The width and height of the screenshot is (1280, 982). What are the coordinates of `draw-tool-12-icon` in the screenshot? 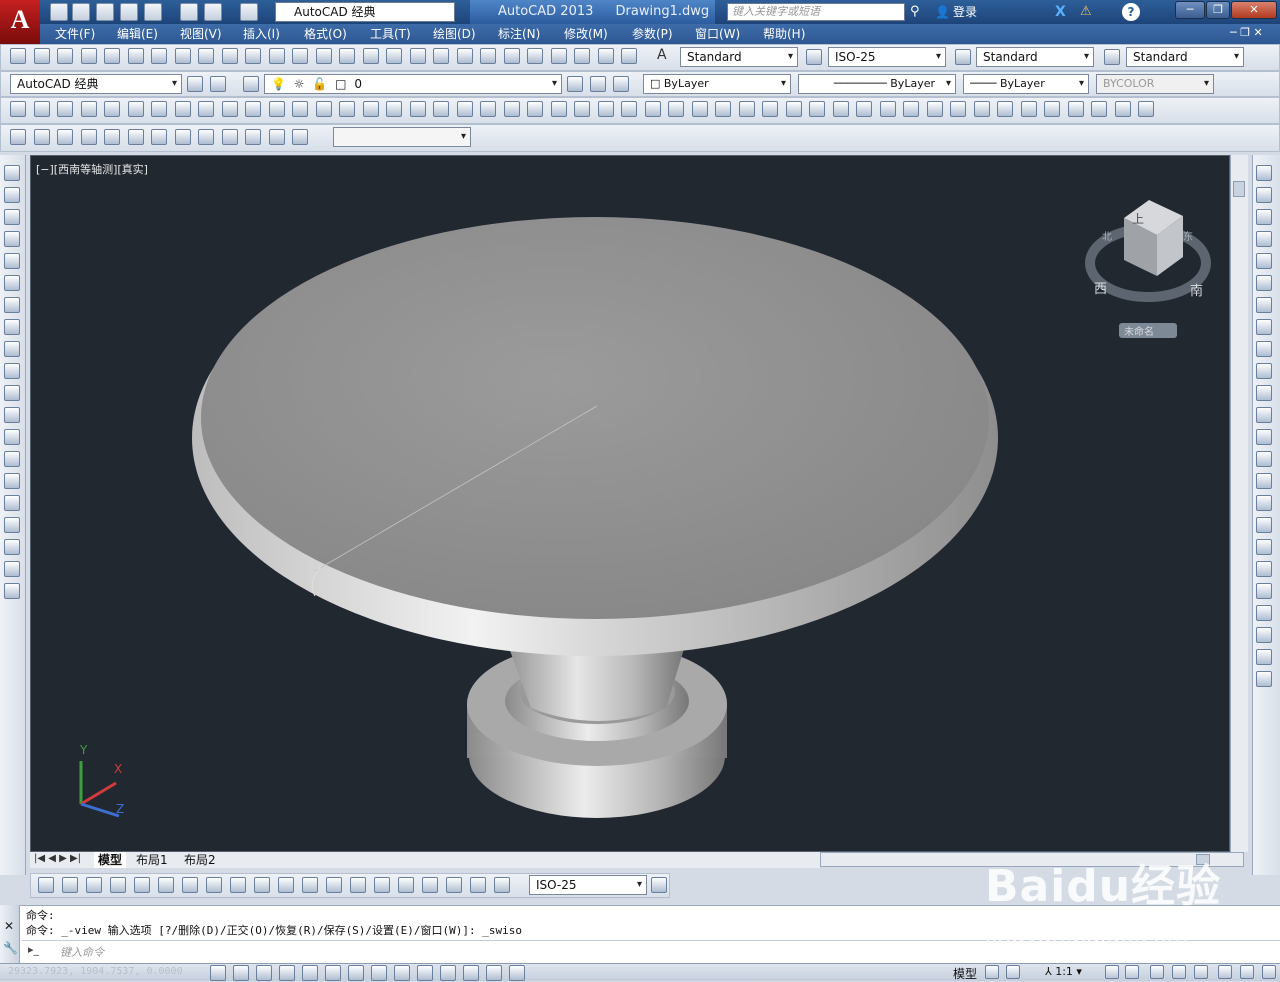 It's located at (12, 415).